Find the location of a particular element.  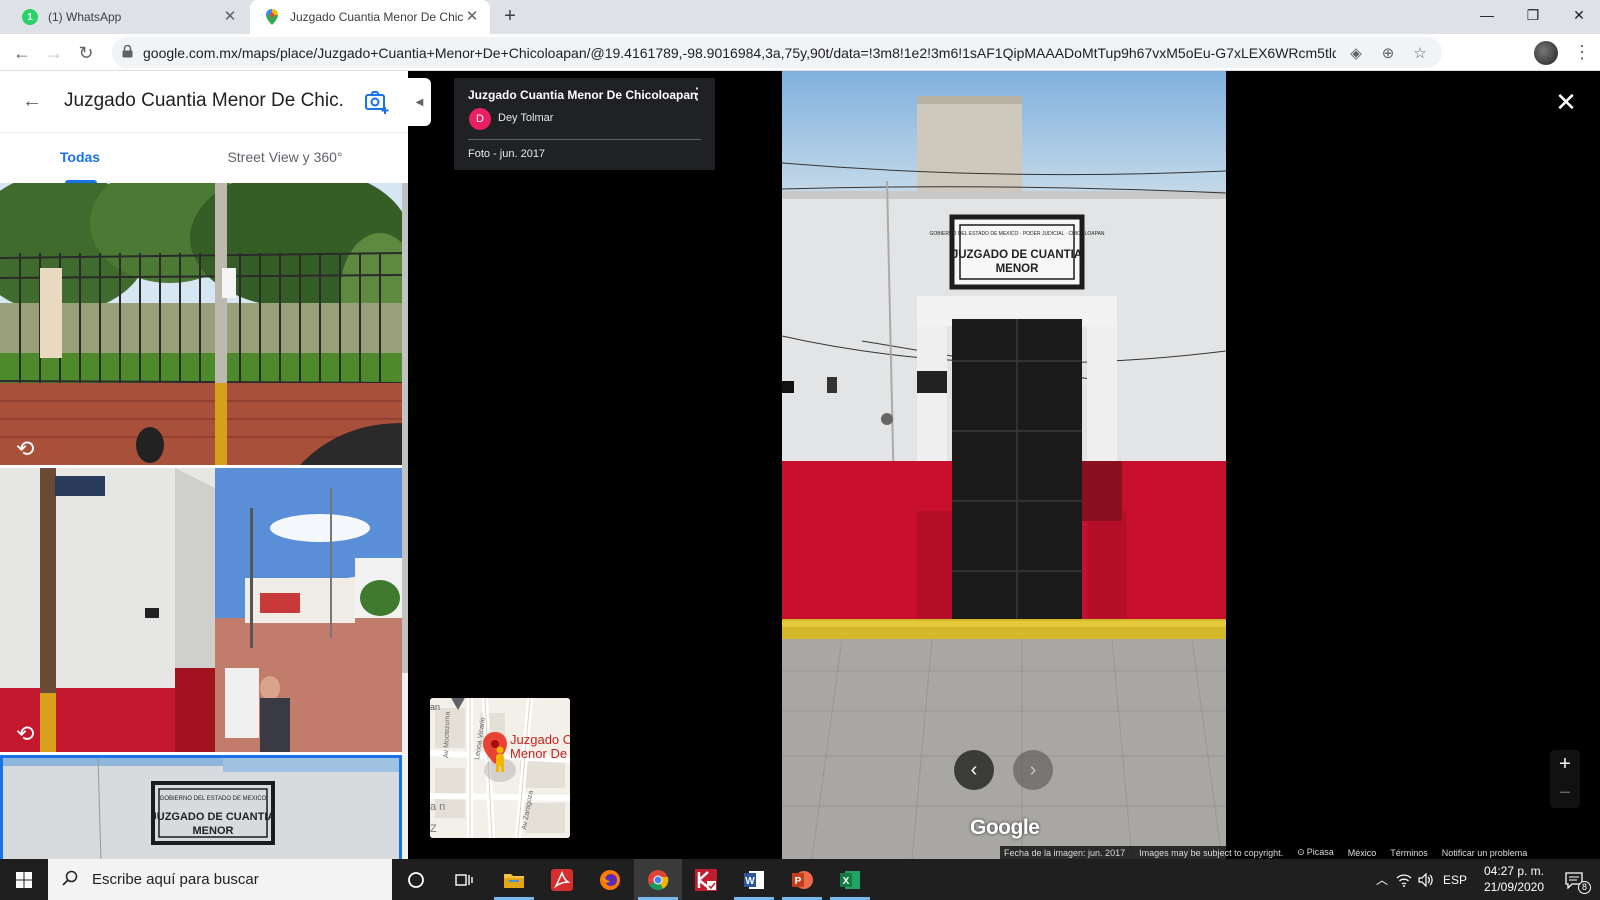

excel-icon: X is located at coordinates (850, 879).